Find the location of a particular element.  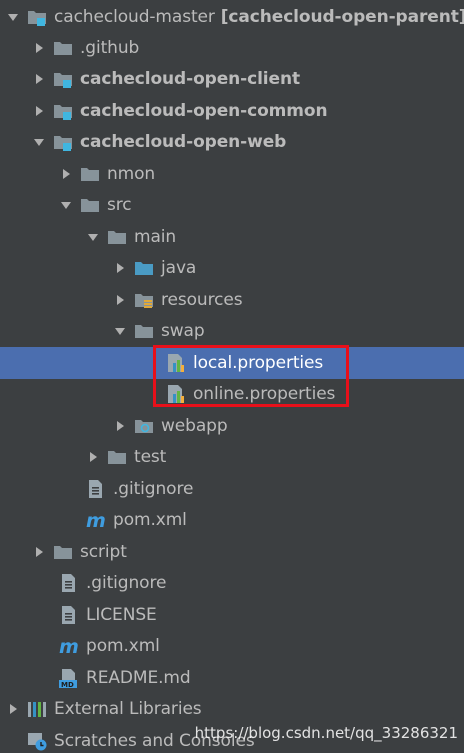

online-properties-label: online.properties is located at coordinates (264, 394).